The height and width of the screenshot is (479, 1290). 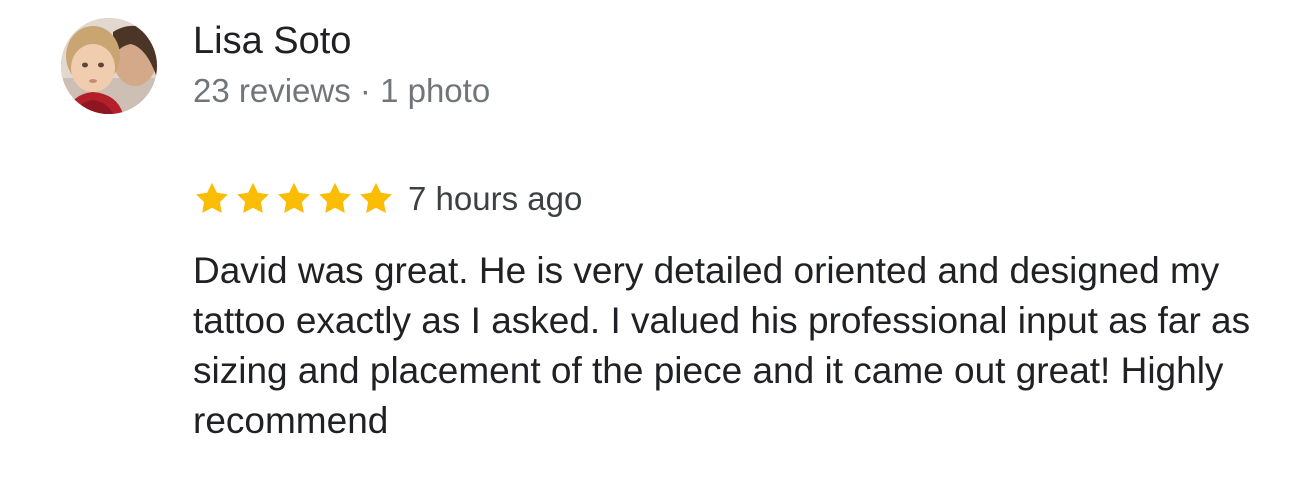 What do you see at coordinates (272, 41) in the screenshot?
I see `reviewer-name: Lisa Soto` at bounding box center [272, 41].